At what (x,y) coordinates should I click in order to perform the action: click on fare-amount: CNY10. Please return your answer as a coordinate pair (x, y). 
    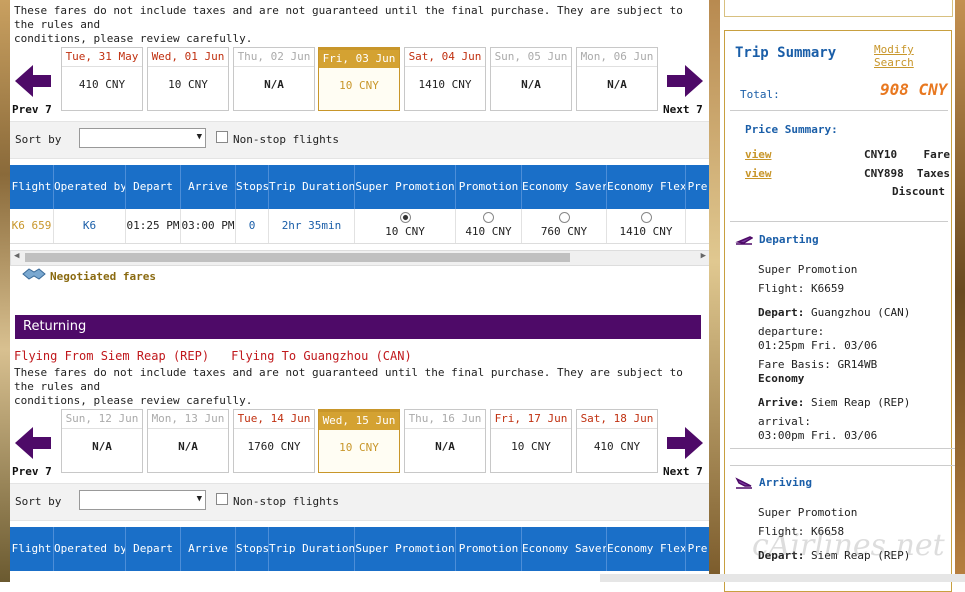
    Looking at the image, I should click on (881, 154).